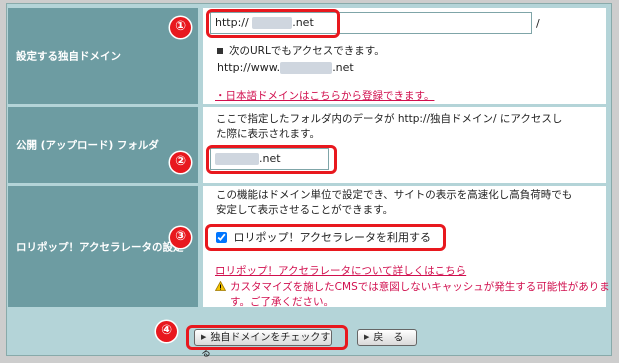  What do you see at coordinates (340, 270) in the screenshot?
I see `accelerator-details-link: ロリポップ！アクセラレータについて詳しくはこちら` at bounding box center [340, 270].